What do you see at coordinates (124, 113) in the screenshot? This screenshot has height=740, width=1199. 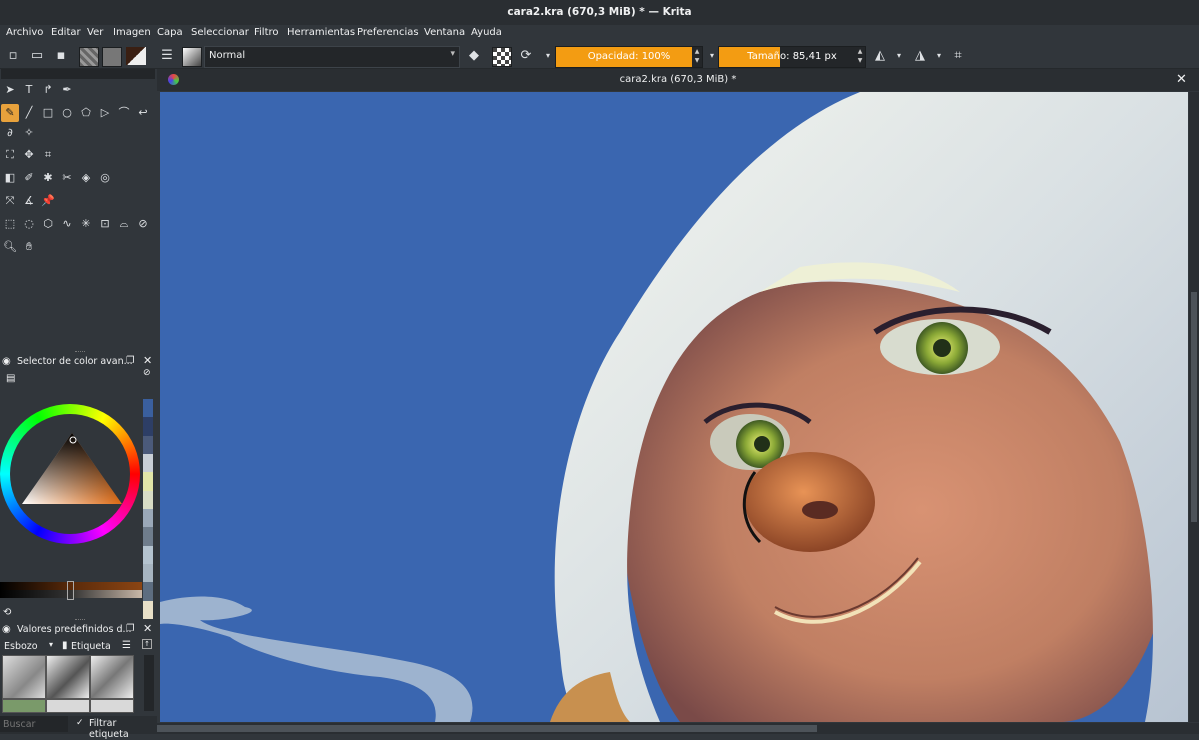 I see `bezier-tool-icon: ⌒` at bounding box center [124, 113].